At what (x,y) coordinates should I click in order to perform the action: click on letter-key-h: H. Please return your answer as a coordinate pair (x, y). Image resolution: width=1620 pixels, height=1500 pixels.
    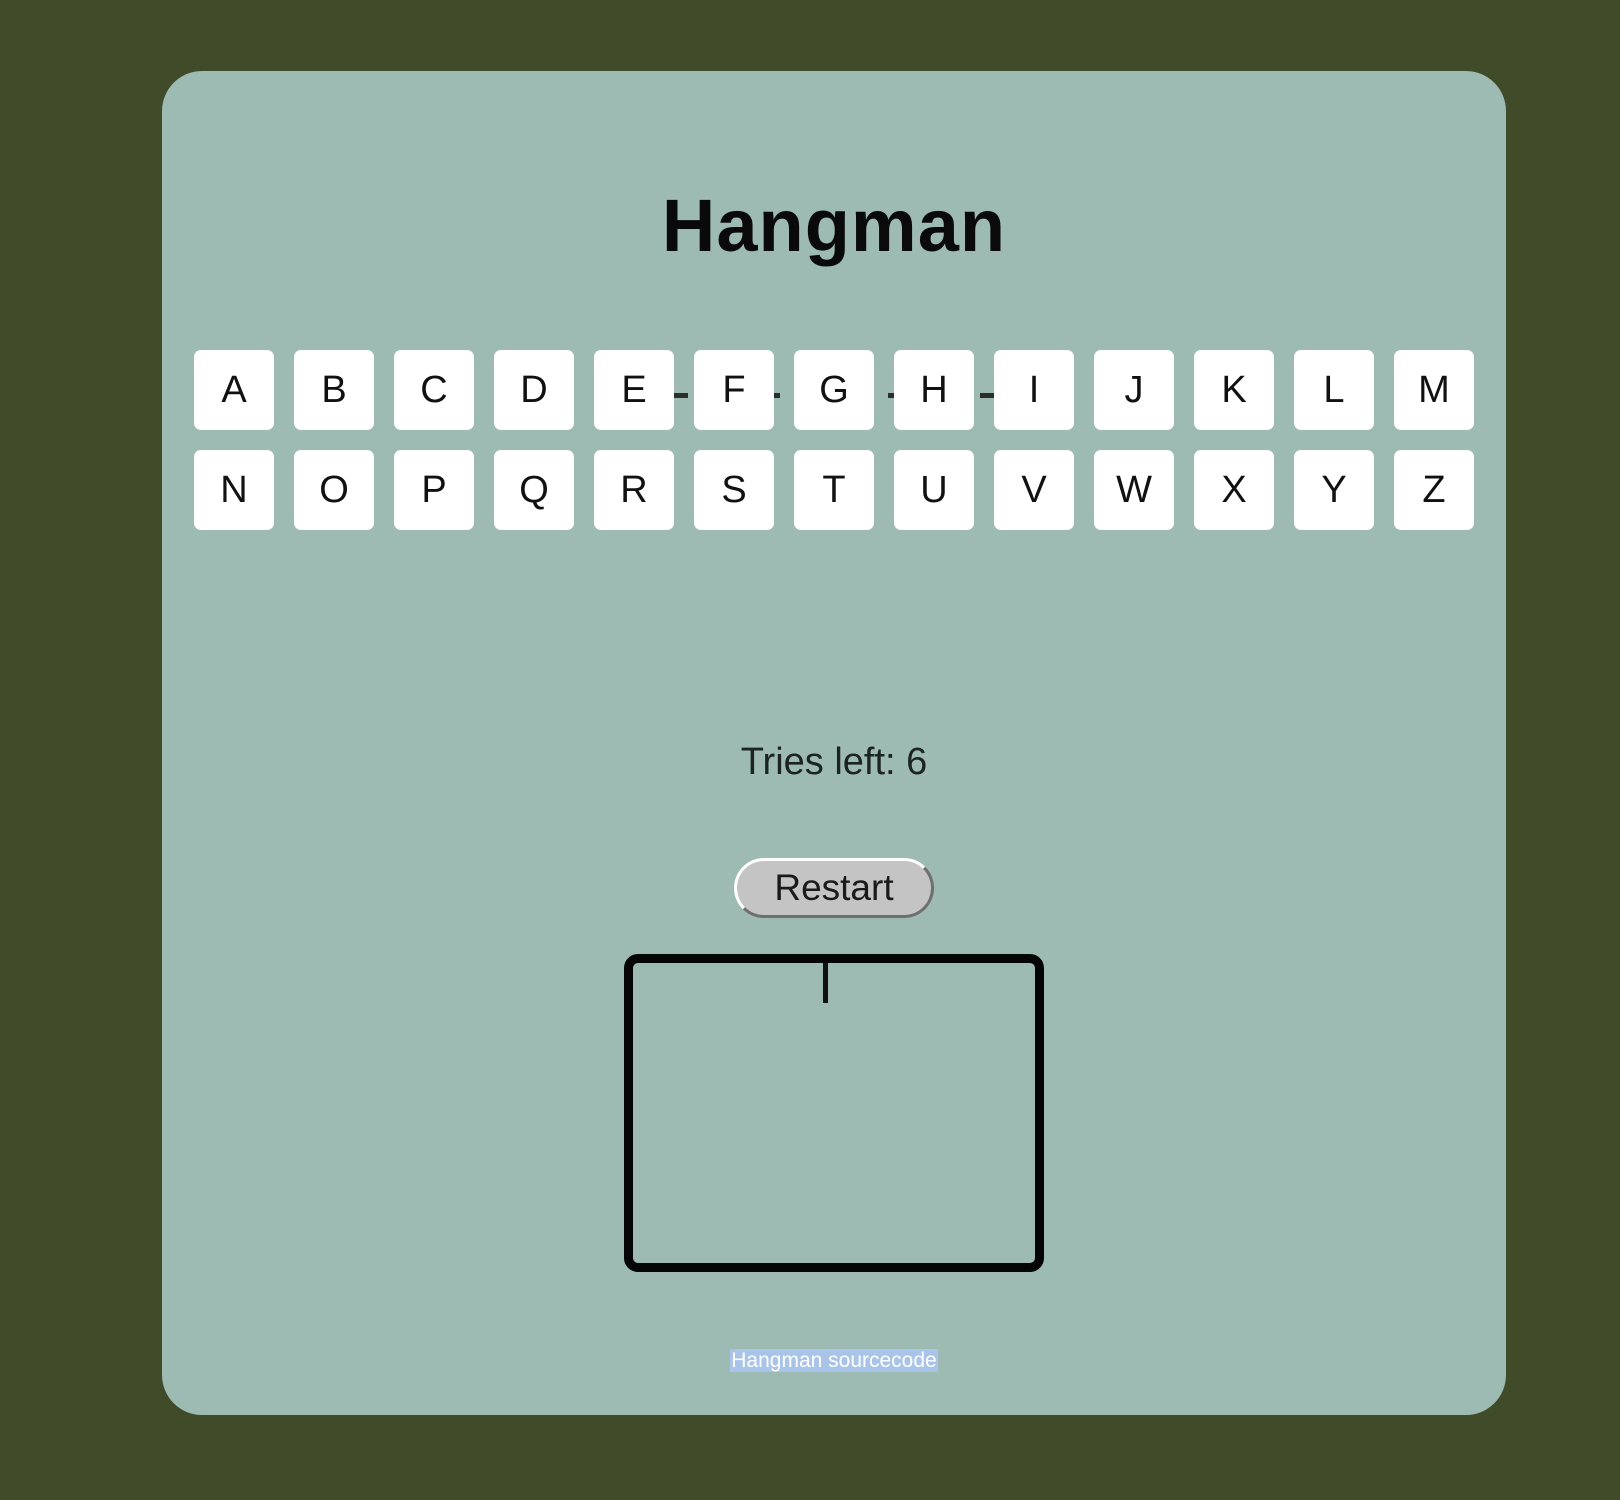
    Looking at the image, I should click on (934, 390).